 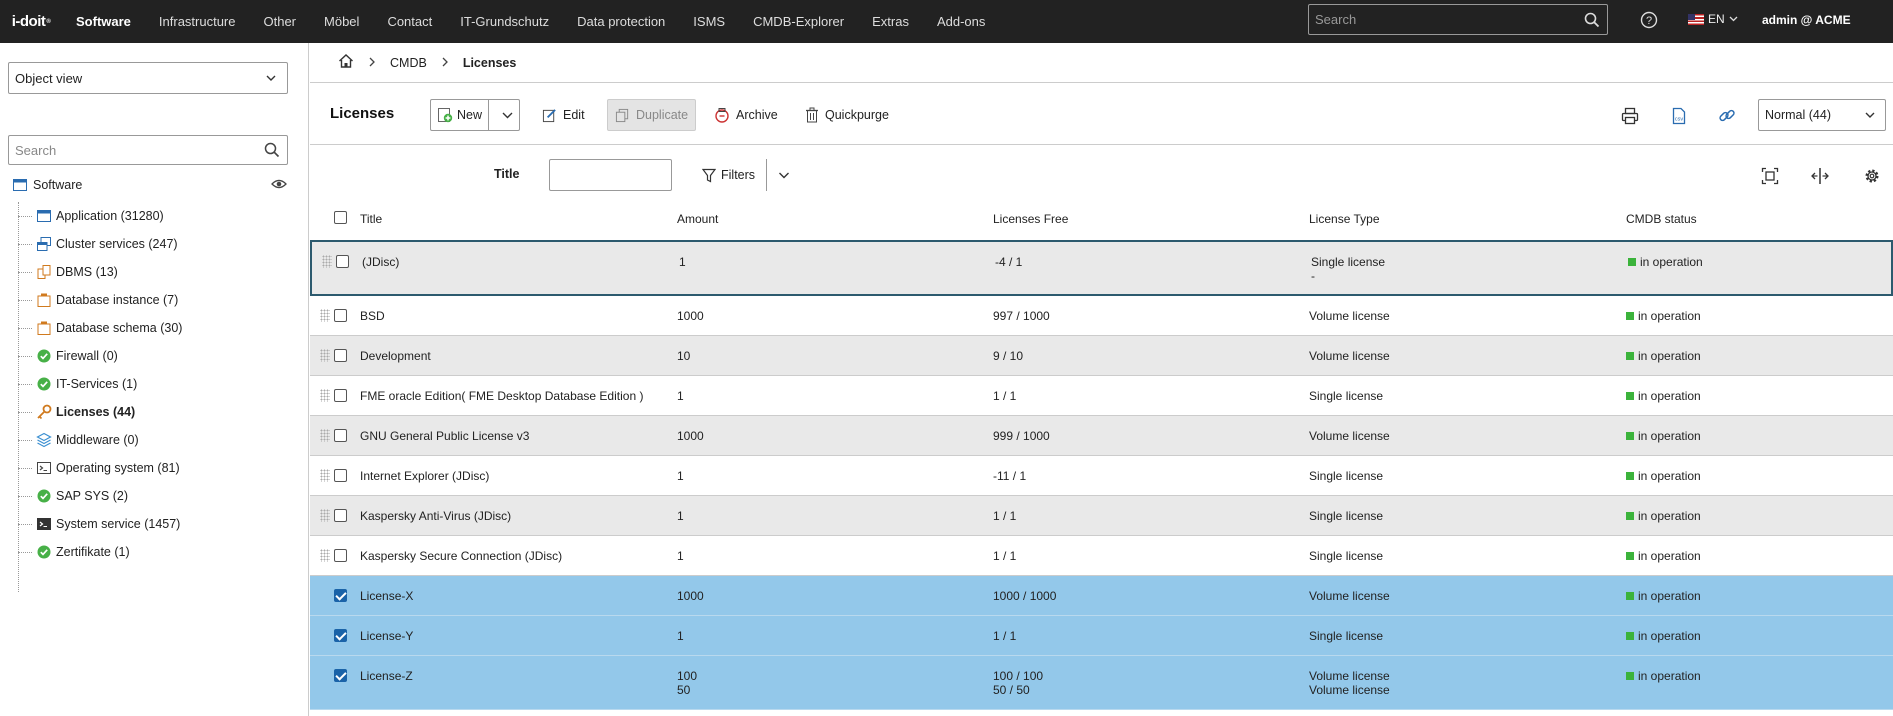 I want to click on nav-contact: Contact, so click(x=409, y=21).